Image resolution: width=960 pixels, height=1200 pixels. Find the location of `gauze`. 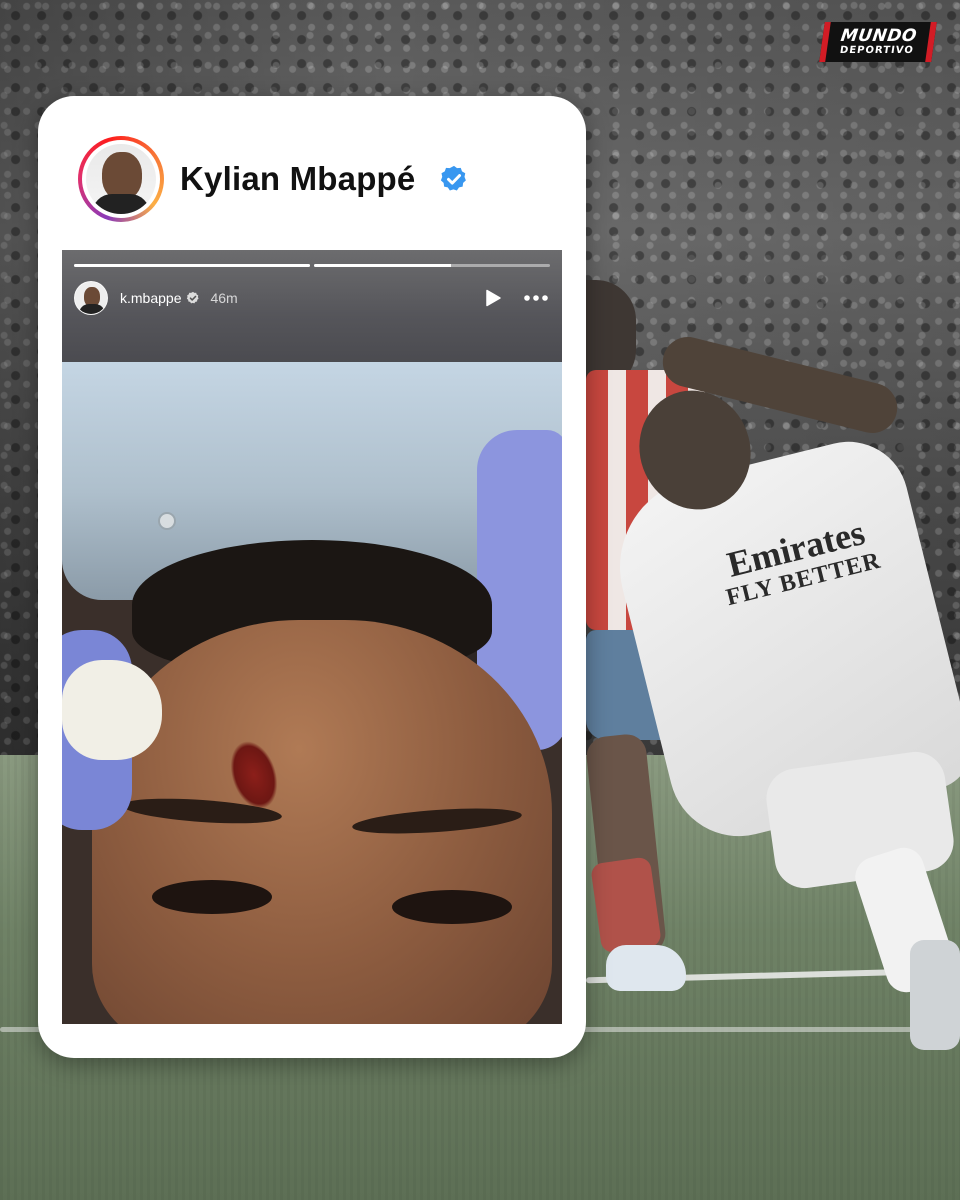

gauze is located at coordinates (112, 710).